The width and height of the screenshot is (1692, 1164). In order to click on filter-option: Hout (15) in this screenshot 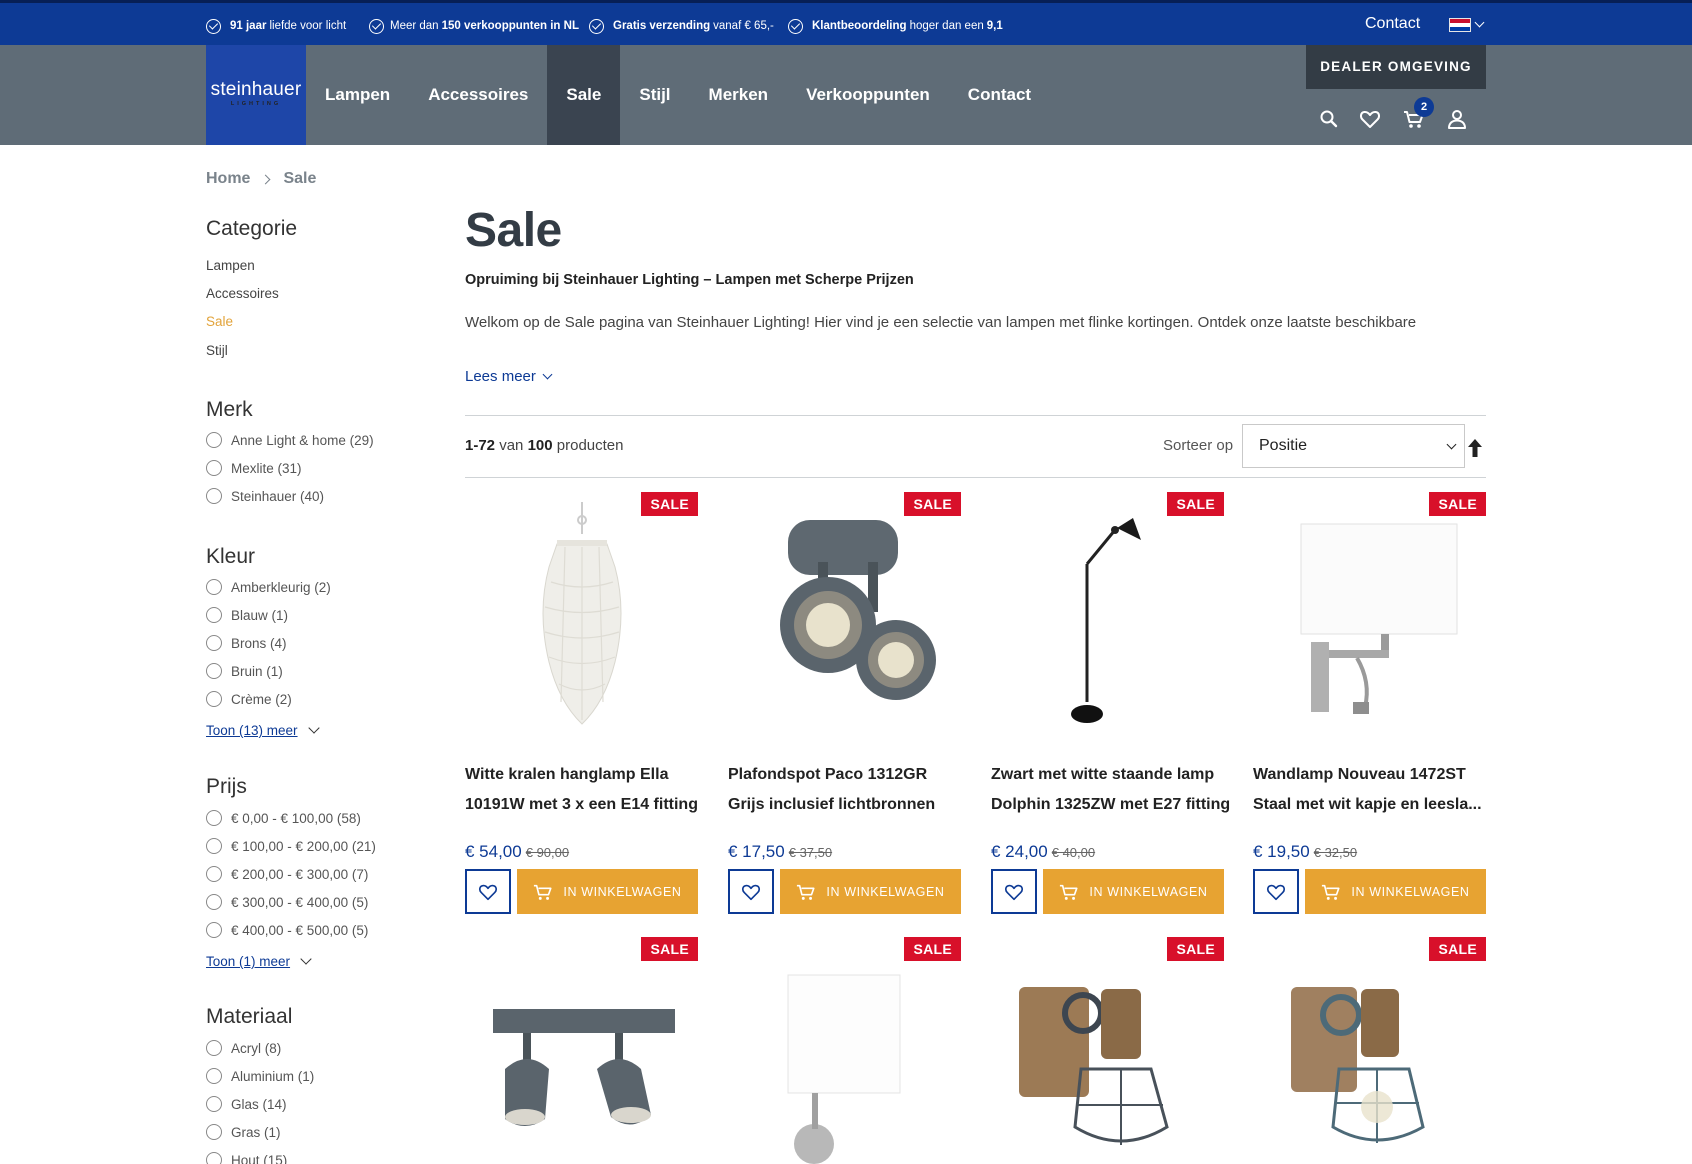, I will do `click(246, 1158)`.